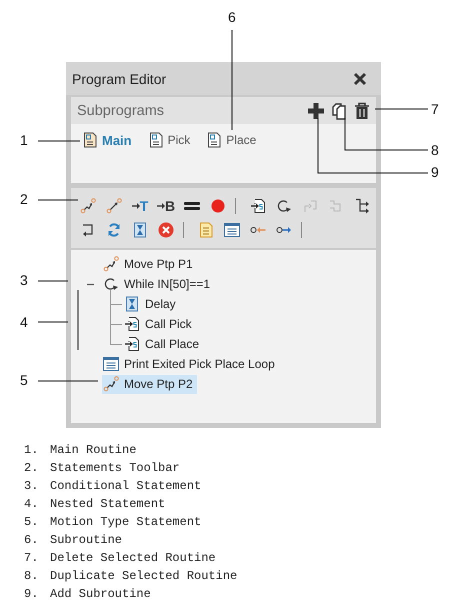  I want to click on tree-item: Delay, so click(151, 304).